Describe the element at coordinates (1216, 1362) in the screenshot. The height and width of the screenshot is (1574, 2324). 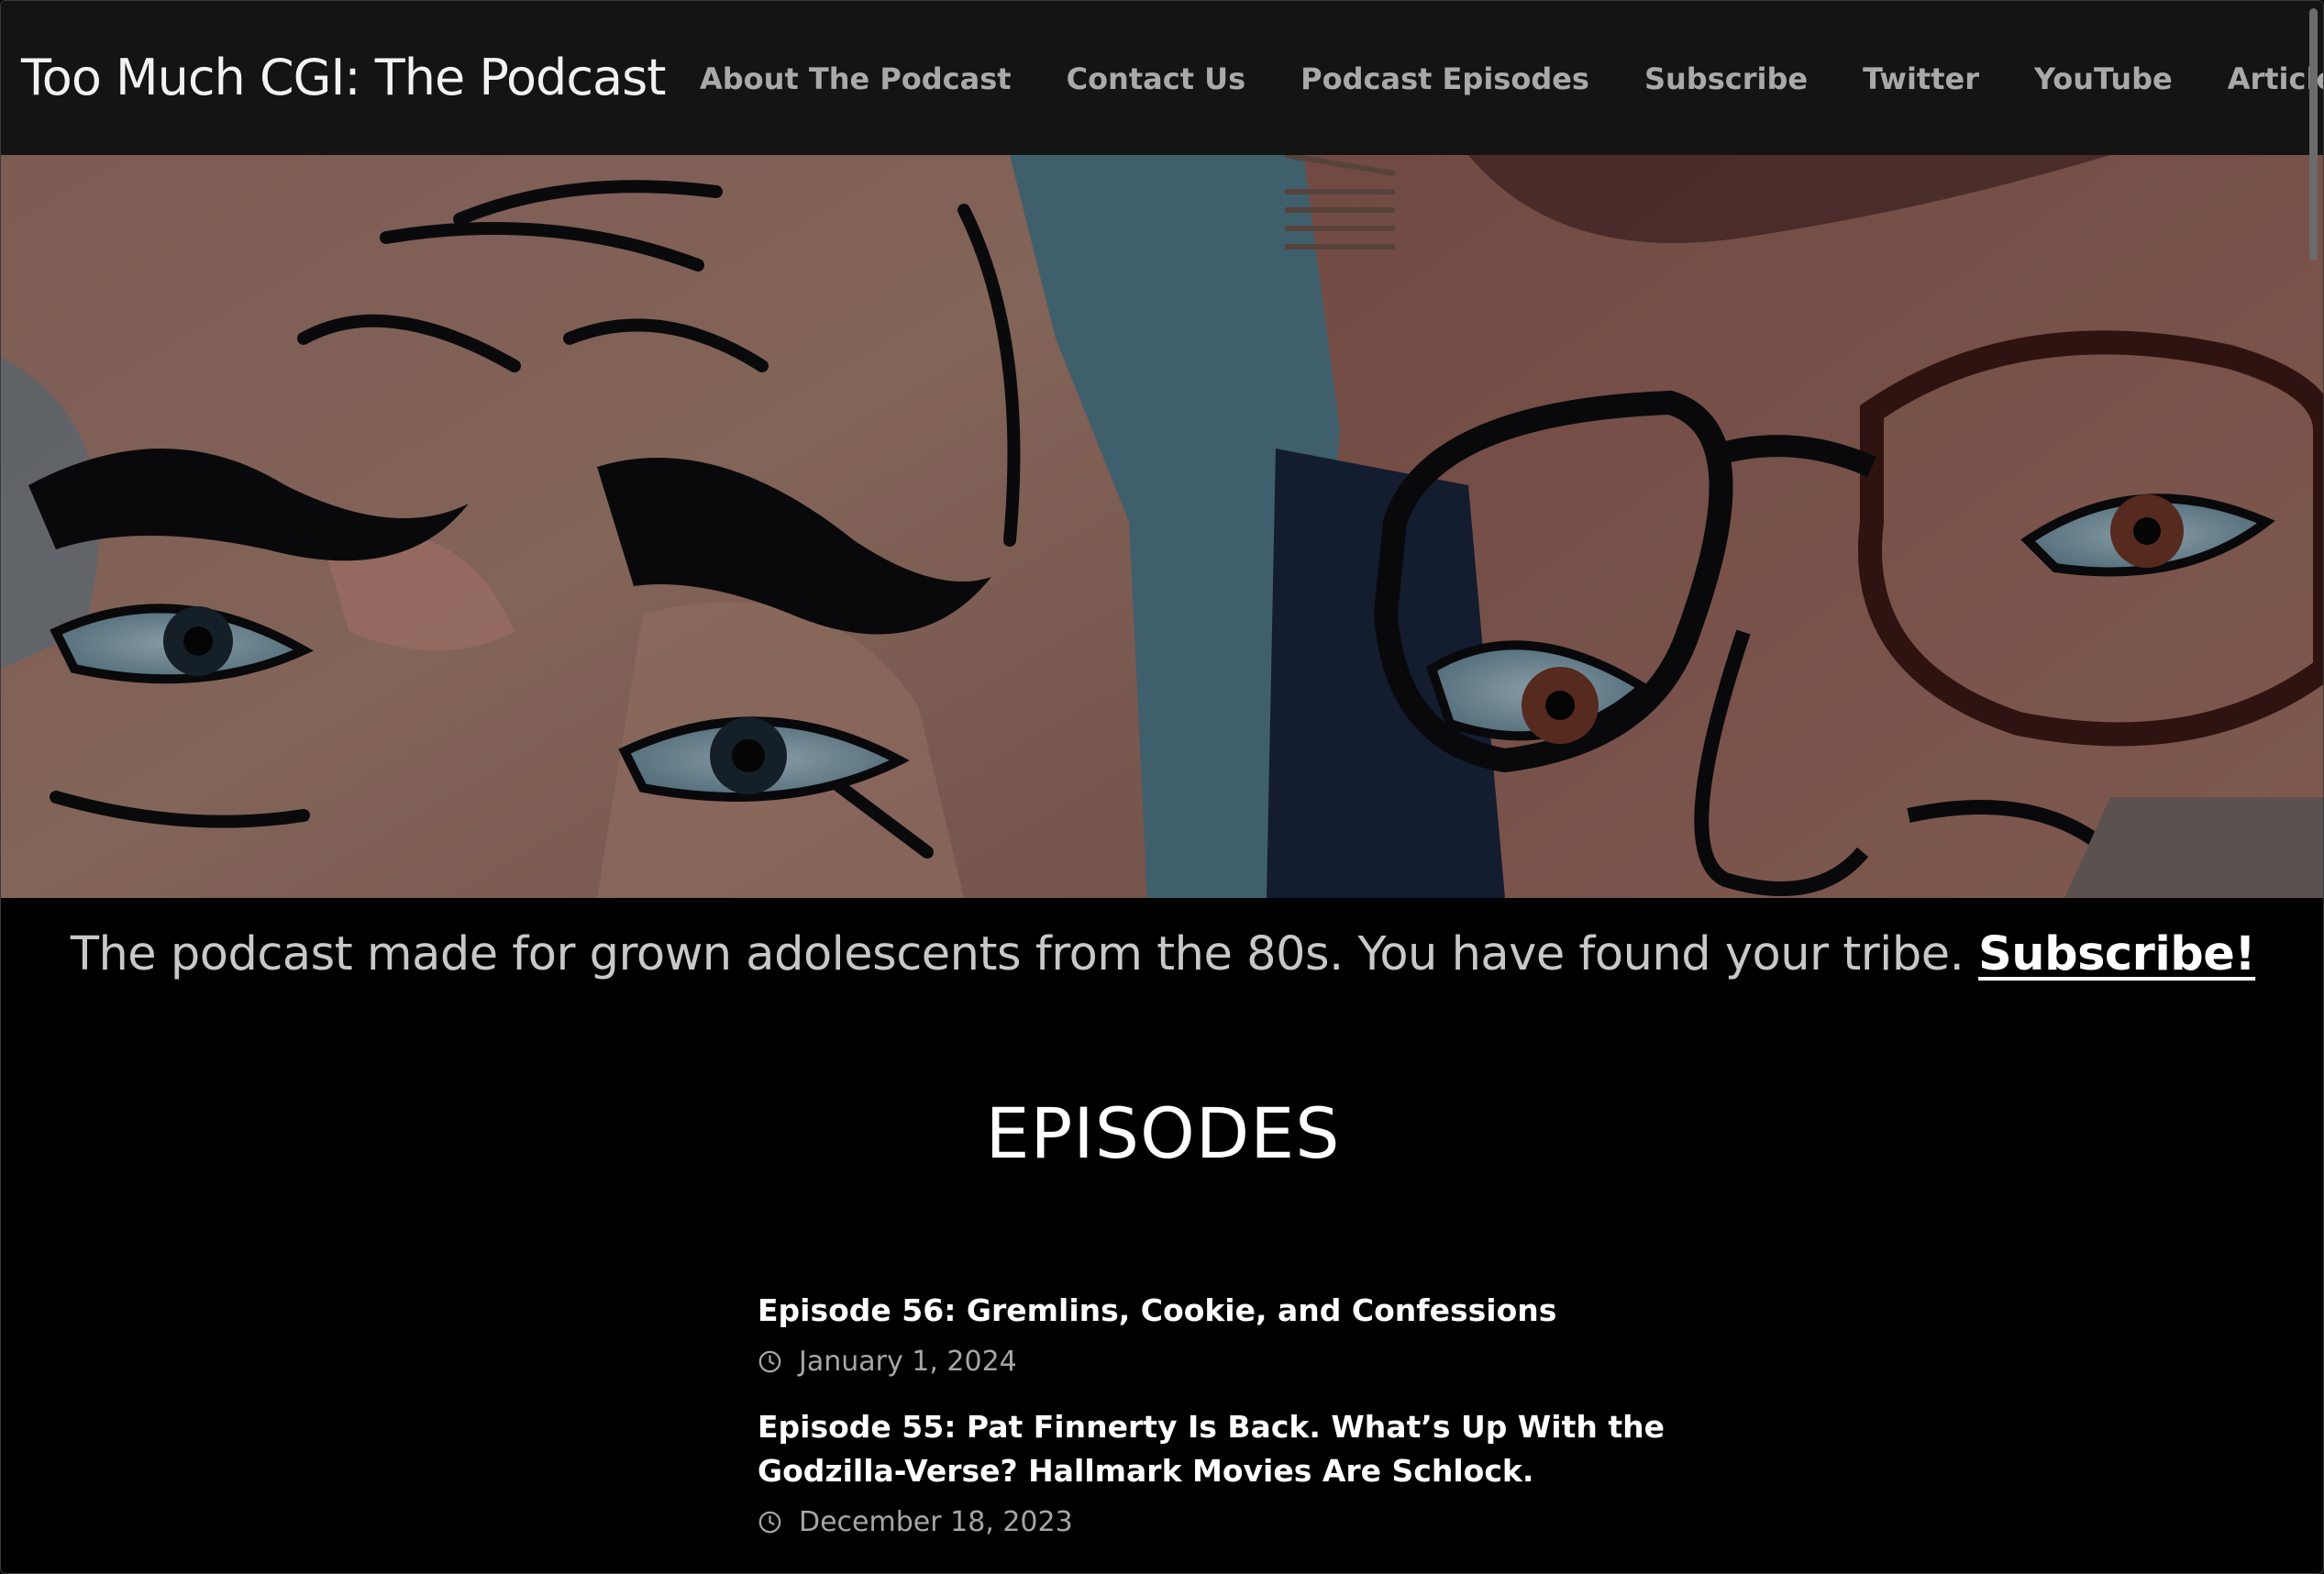
I see `episode-date-row: January 1, 2024` at that location.